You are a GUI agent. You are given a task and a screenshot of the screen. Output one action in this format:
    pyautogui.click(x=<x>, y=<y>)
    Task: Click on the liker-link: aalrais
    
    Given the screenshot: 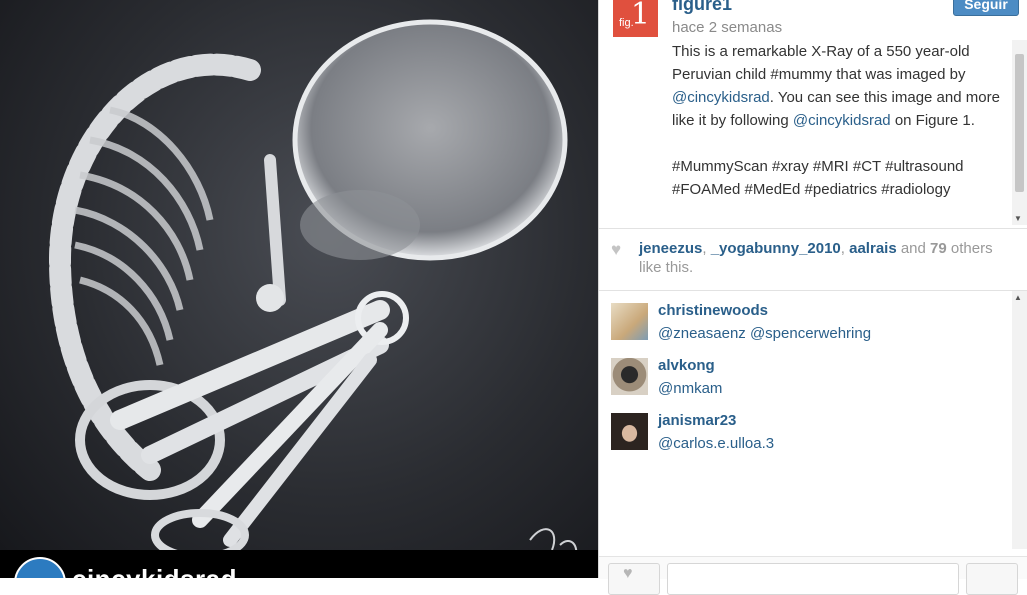 What is the action you would take?
    pyautogui.click(x=873, y=248)
    